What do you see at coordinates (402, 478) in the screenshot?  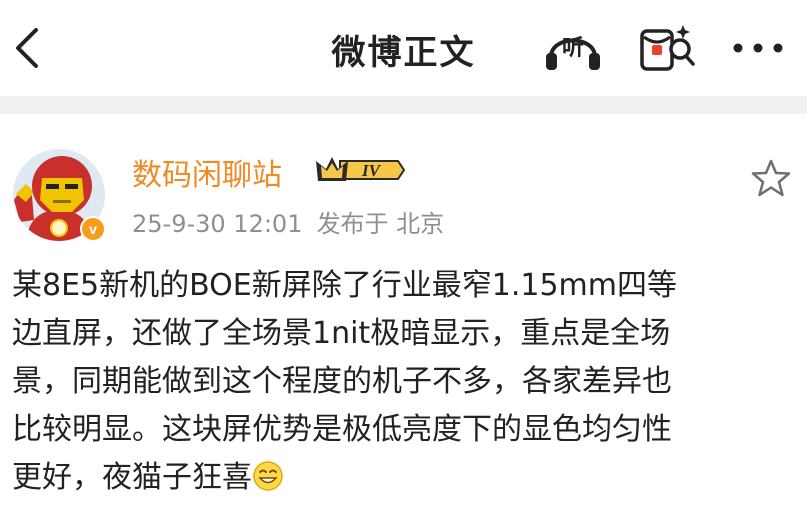 I see `post-text-last-line: 更好，夜猫子狂喜` at bounding box center [402, 478].